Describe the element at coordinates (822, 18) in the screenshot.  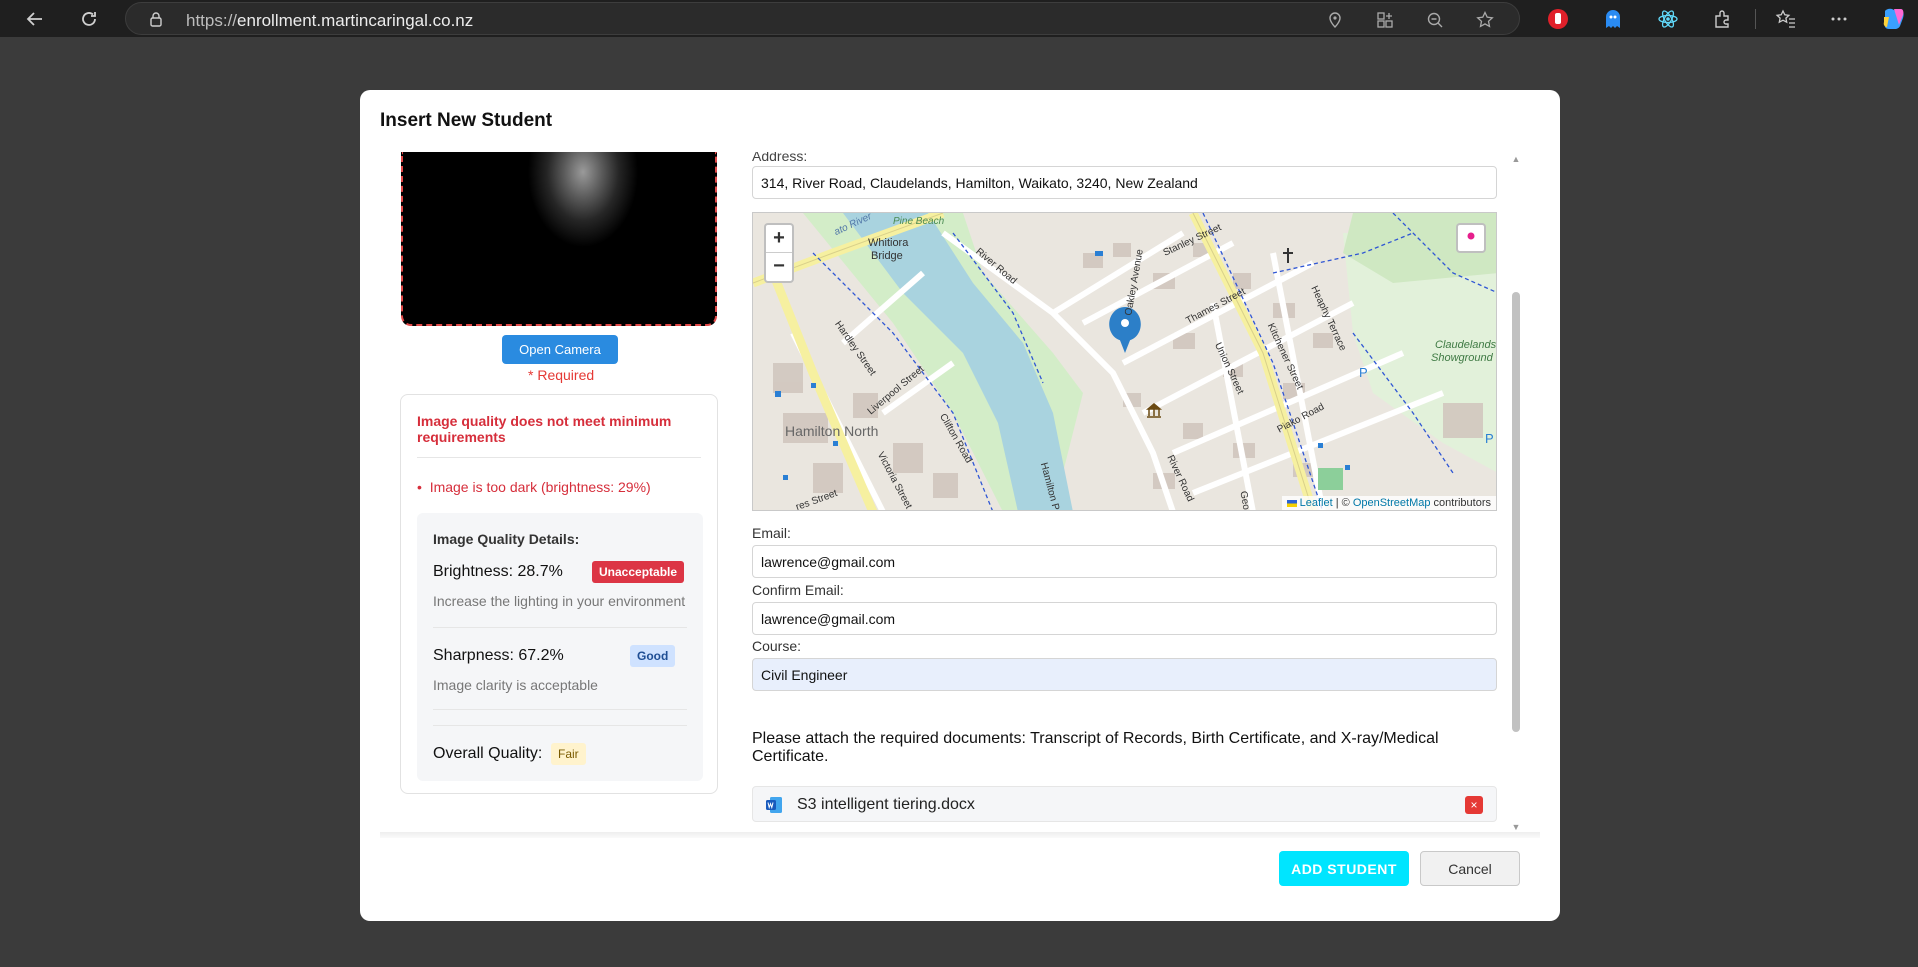
I see `address-bar: https://enrollment.martincaringal.co.nz` at that location.